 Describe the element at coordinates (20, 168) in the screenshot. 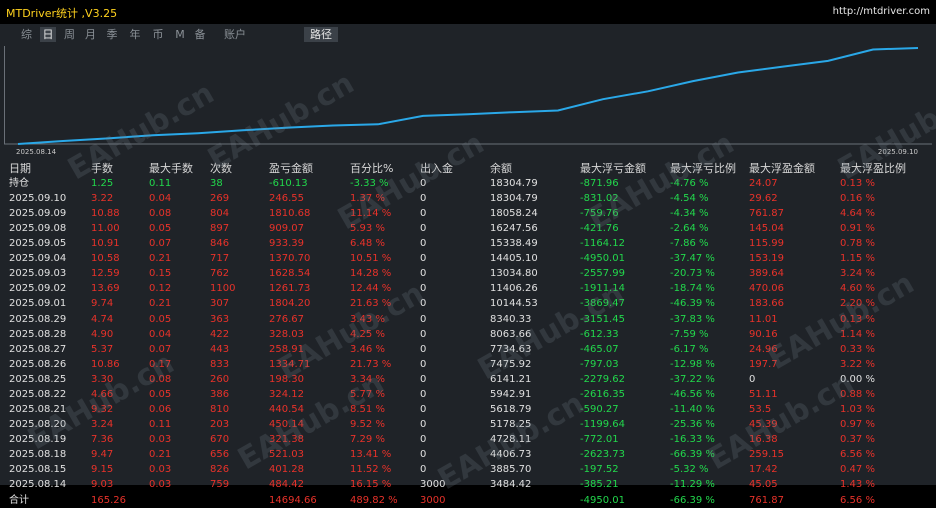

I see `cell-date: 日期` at that location.